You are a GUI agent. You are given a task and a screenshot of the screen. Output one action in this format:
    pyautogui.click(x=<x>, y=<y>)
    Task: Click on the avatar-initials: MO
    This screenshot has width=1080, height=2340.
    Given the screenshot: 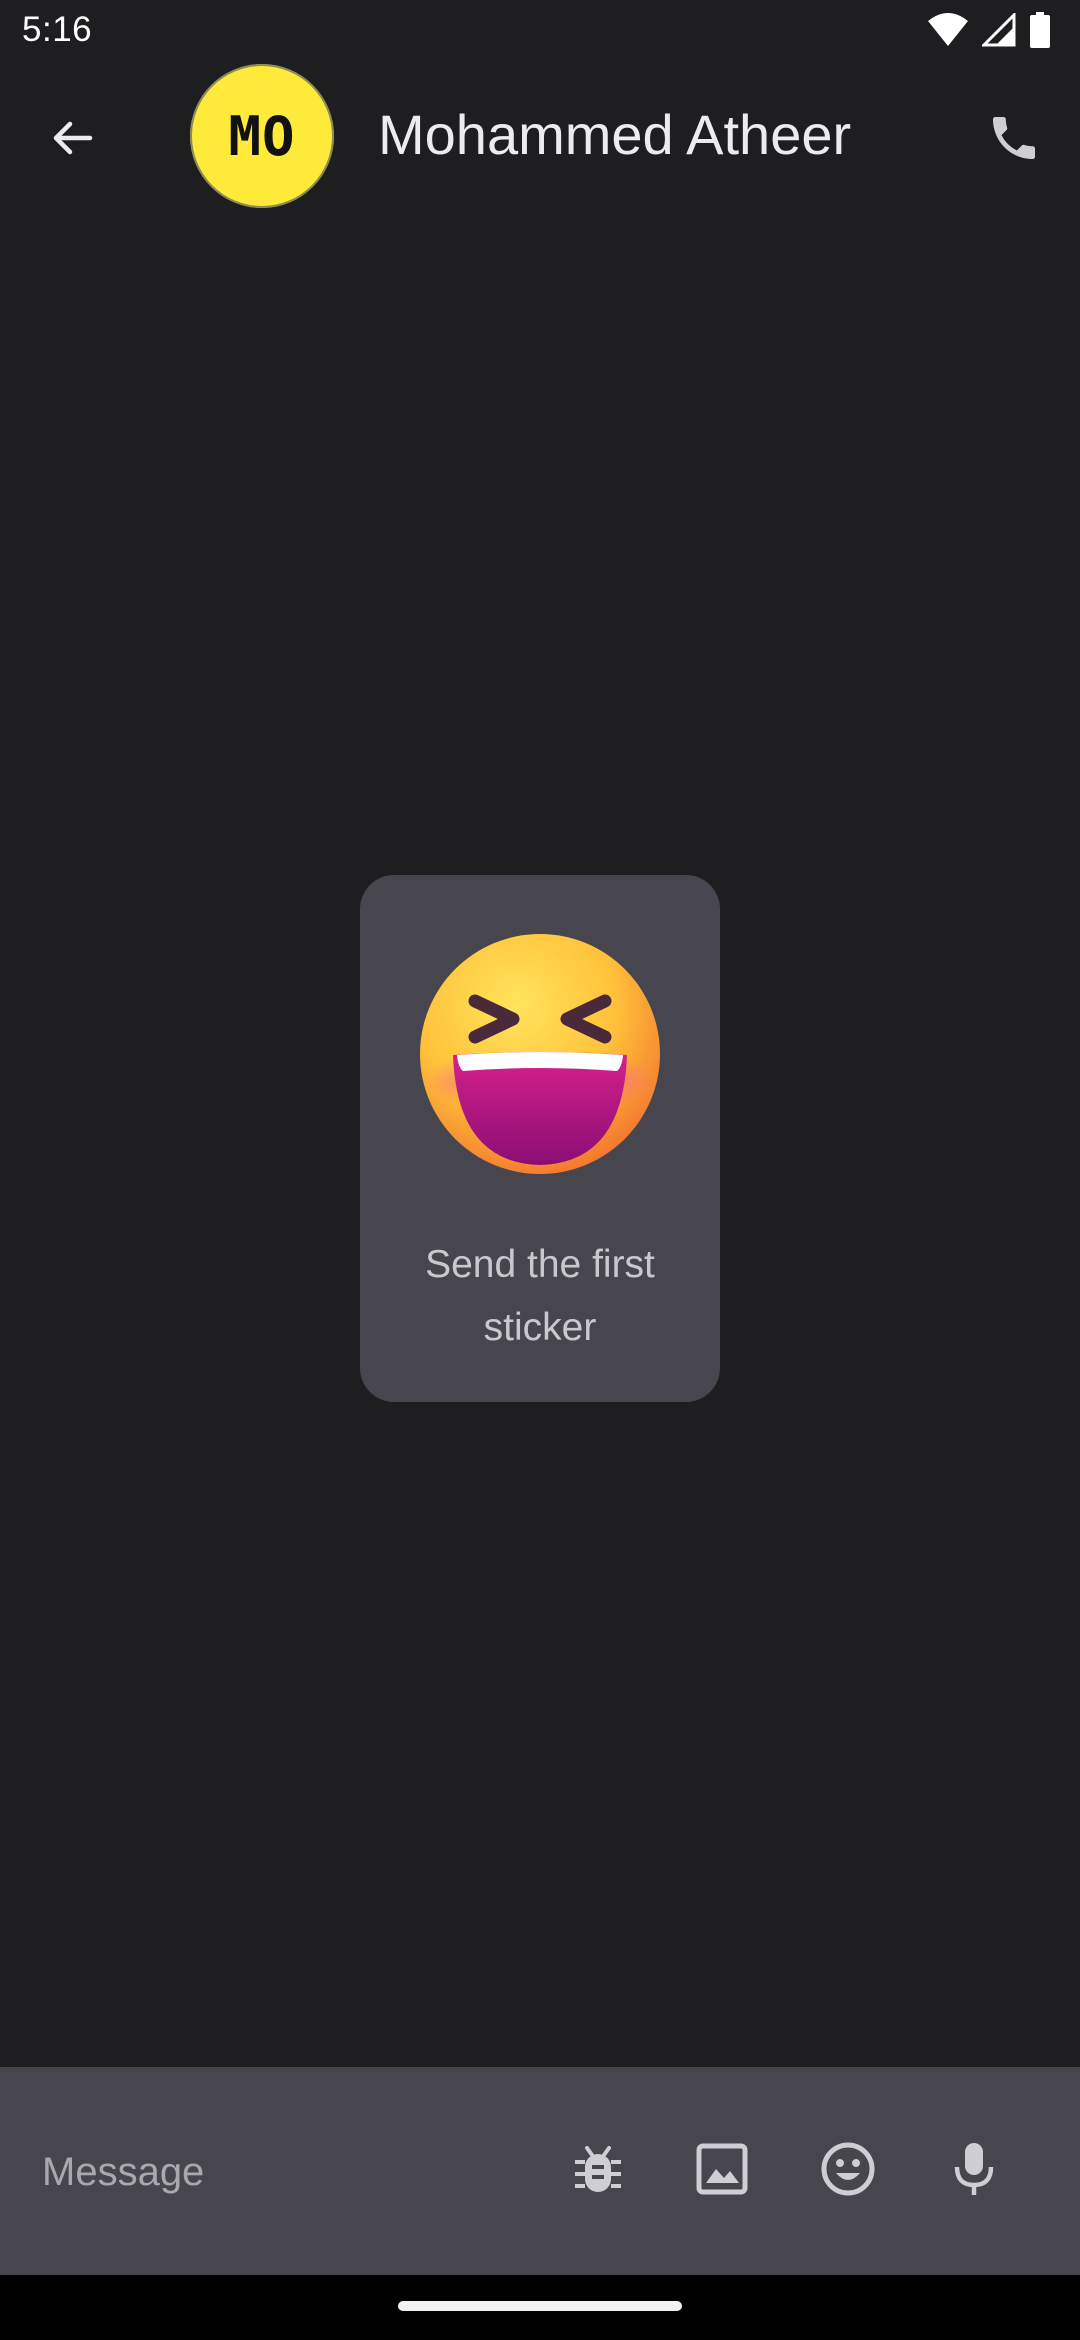 What is the action you would take?
    pyautogui.click(x=262, y=136)
    